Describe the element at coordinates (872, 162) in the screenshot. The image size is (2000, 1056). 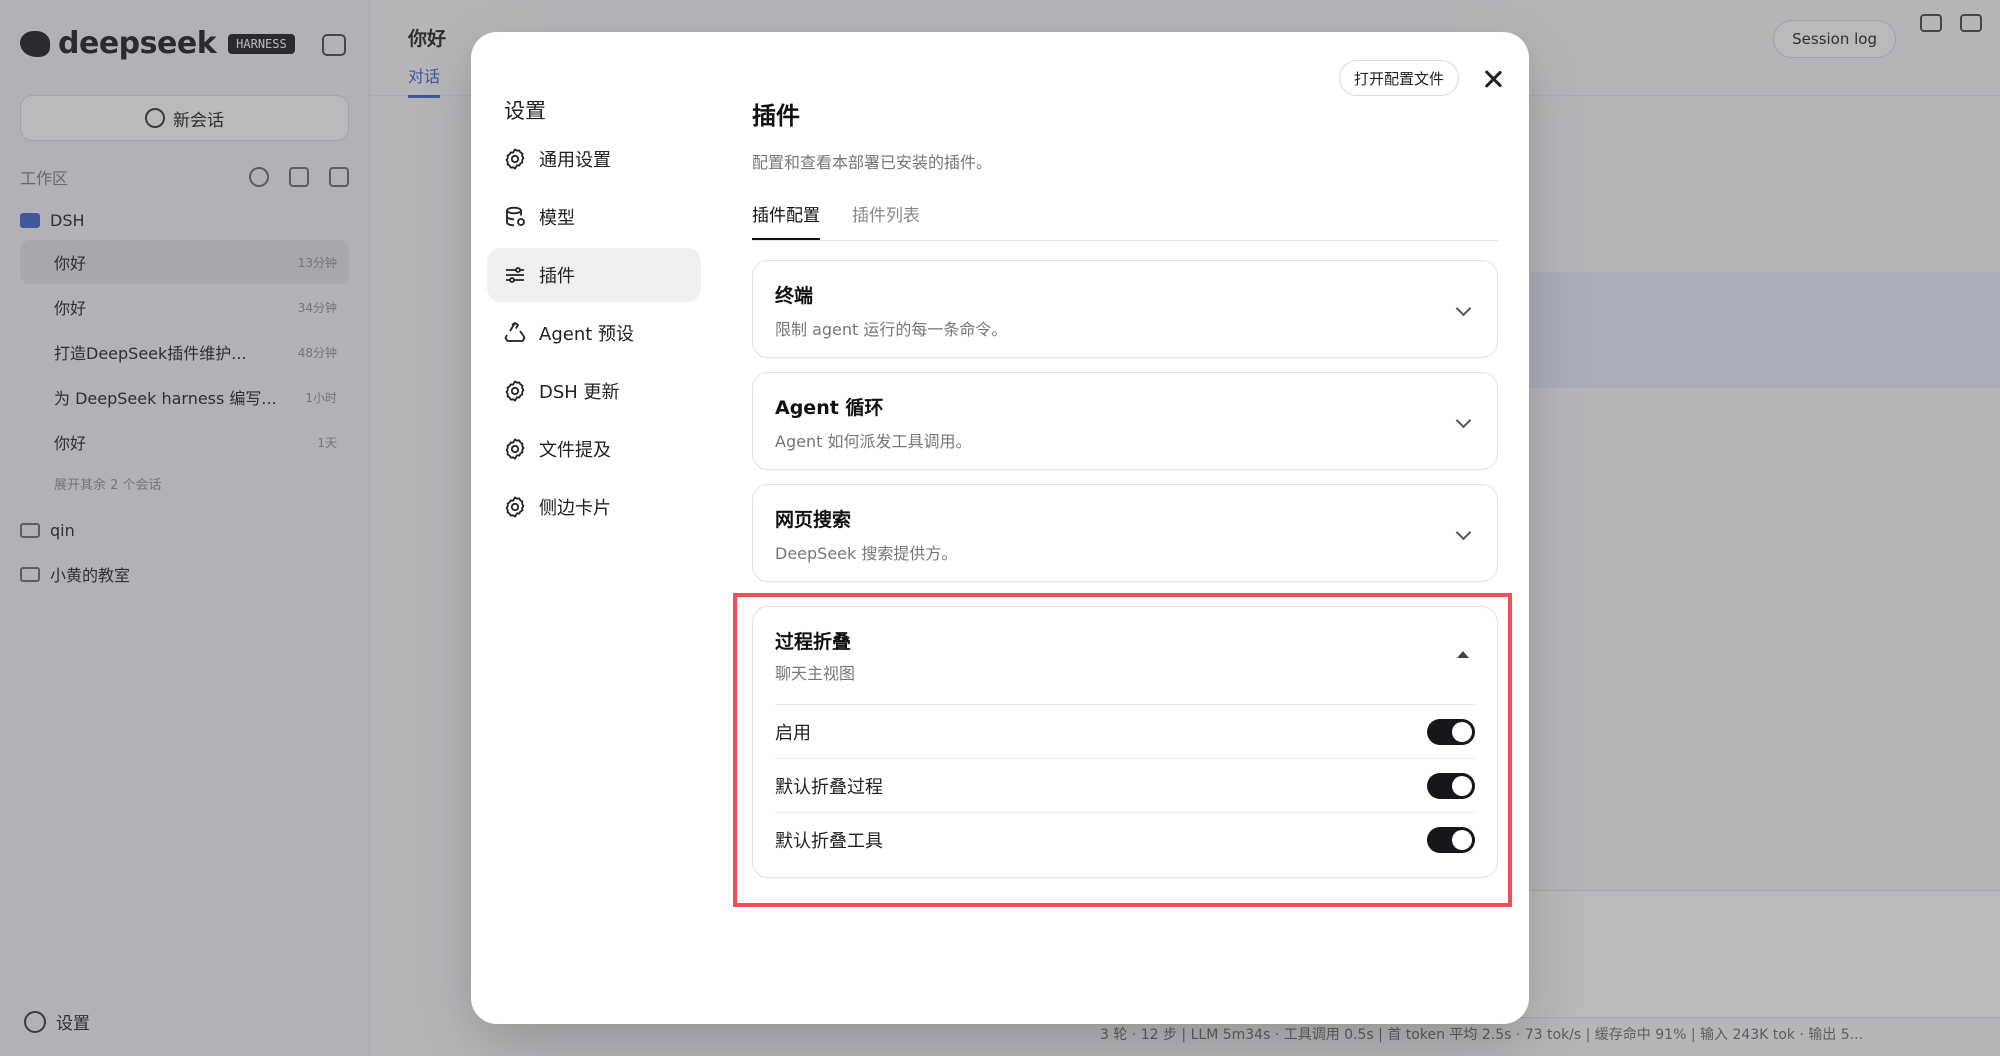
I see `page-description: 配置和查看本部署已安装的插件。` at that location.